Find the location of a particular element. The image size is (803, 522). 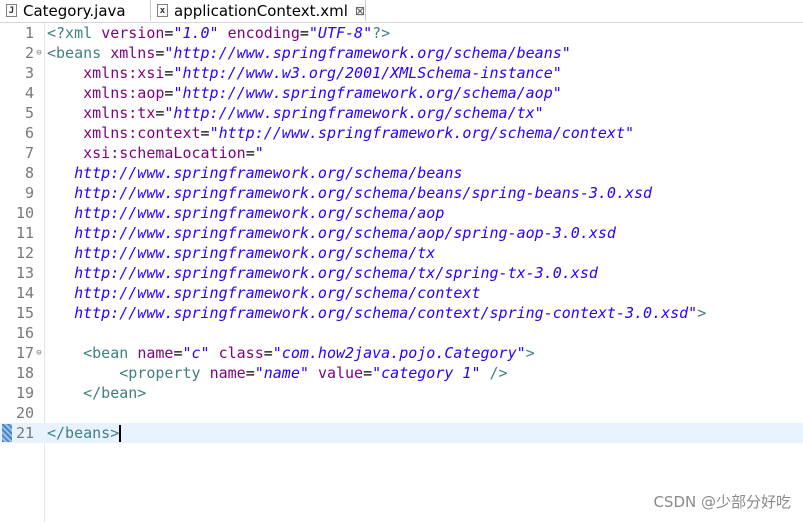

xml-tag: </bean> is located at coordinates (115, 393).